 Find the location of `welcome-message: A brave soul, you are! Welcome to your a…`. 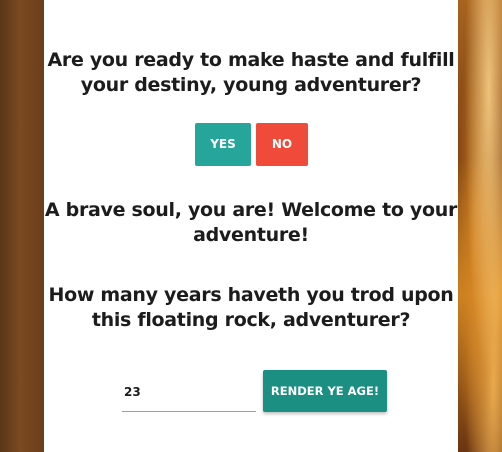

welcome-message: A brave soul, you are! Welcome to your a… is located at coordinates (251, 222).